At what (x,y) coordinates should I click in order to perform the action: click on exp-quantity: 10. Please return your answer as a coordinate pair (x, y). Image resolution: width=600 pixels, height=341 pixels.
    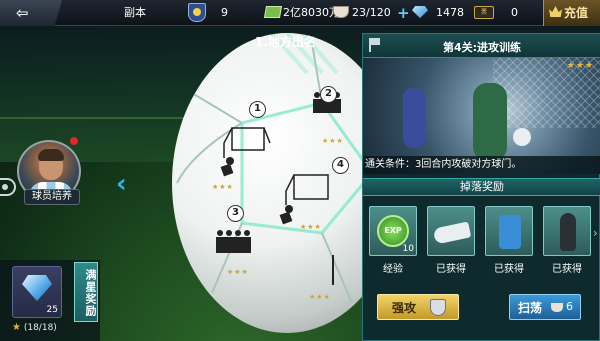
    Looking at the image, I should click on (408, 249).